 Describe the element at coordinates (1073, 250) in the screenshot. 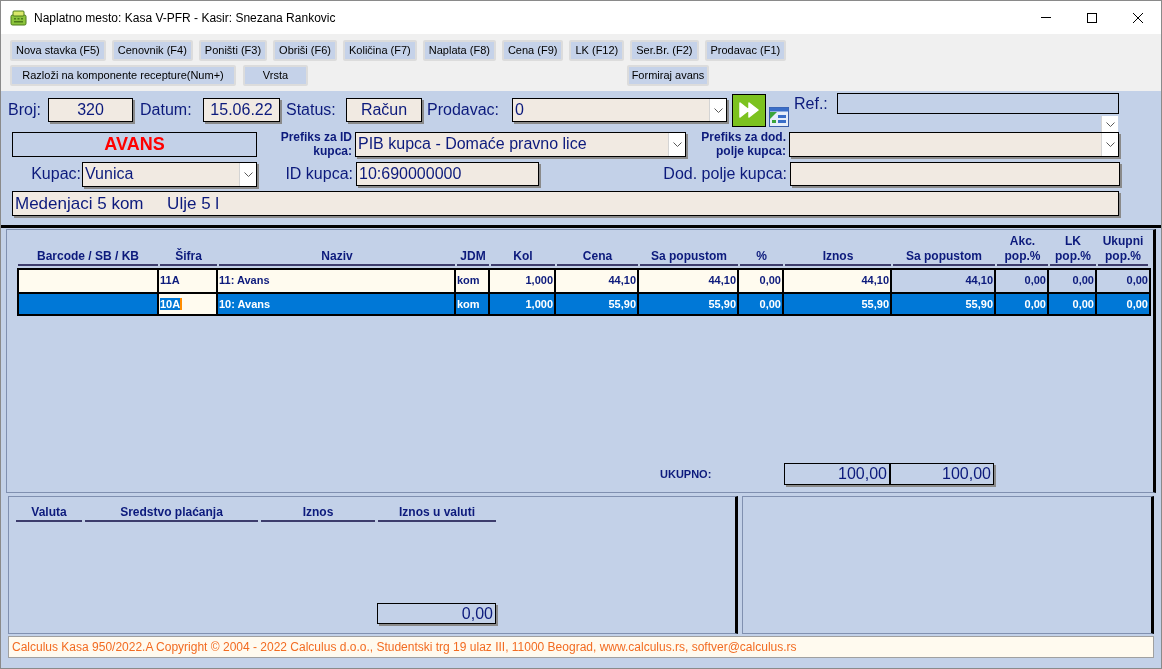

I see `column-header: LK pop.%` at that location.